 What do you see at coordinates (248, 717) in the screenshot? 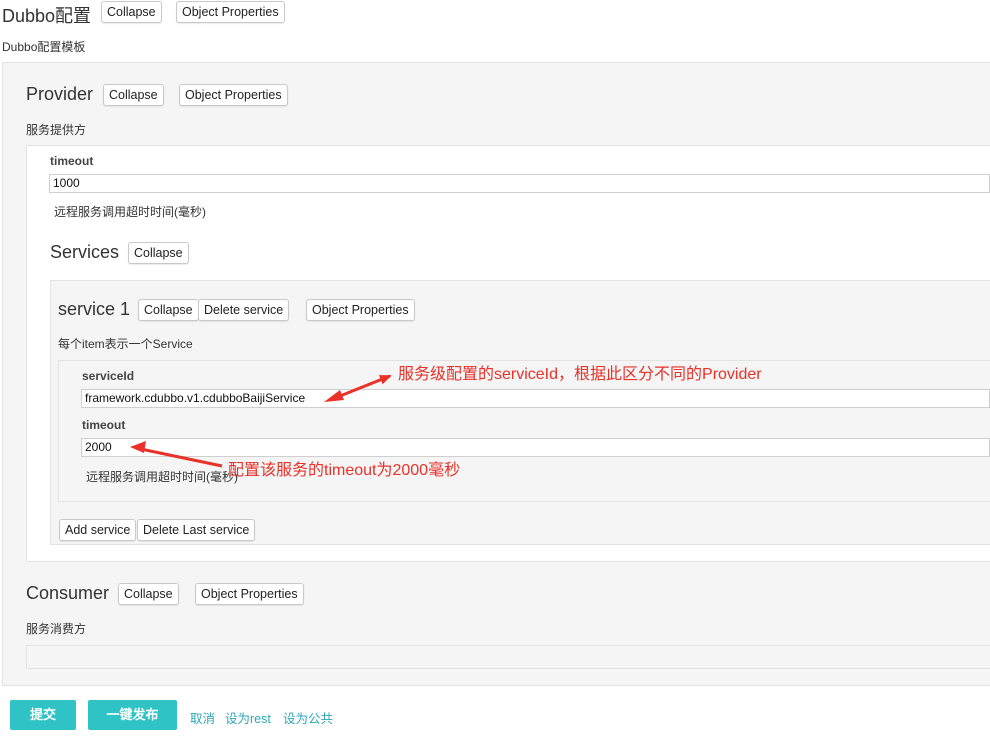
I see `set-rest-link: 设为rest` at bounding box center [248, 717].